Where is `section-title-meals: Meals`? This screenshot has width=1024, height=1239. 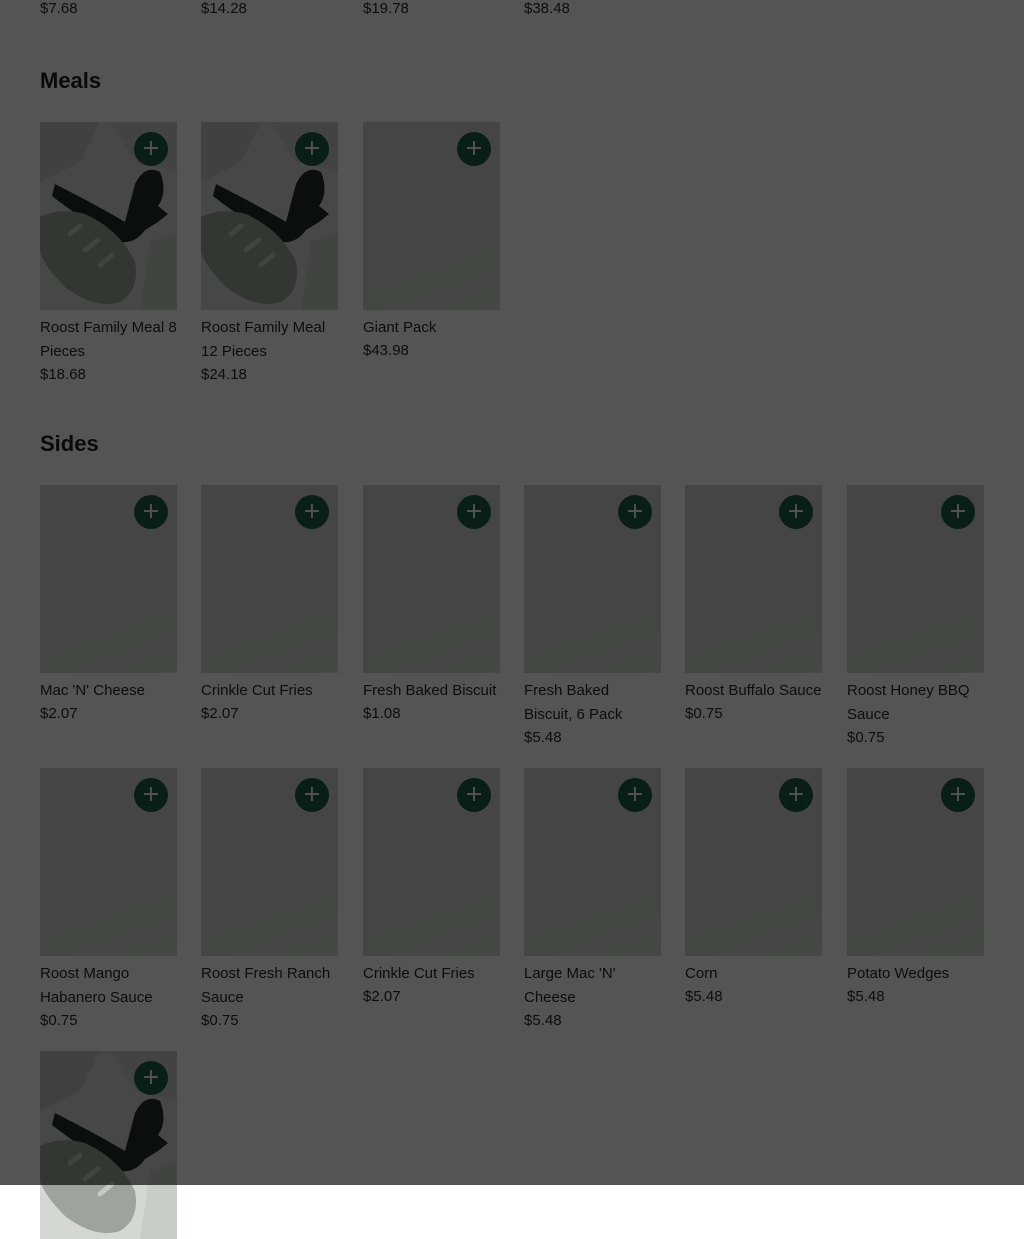 section-title-meals: Meals is located at coordinates (71, 80).